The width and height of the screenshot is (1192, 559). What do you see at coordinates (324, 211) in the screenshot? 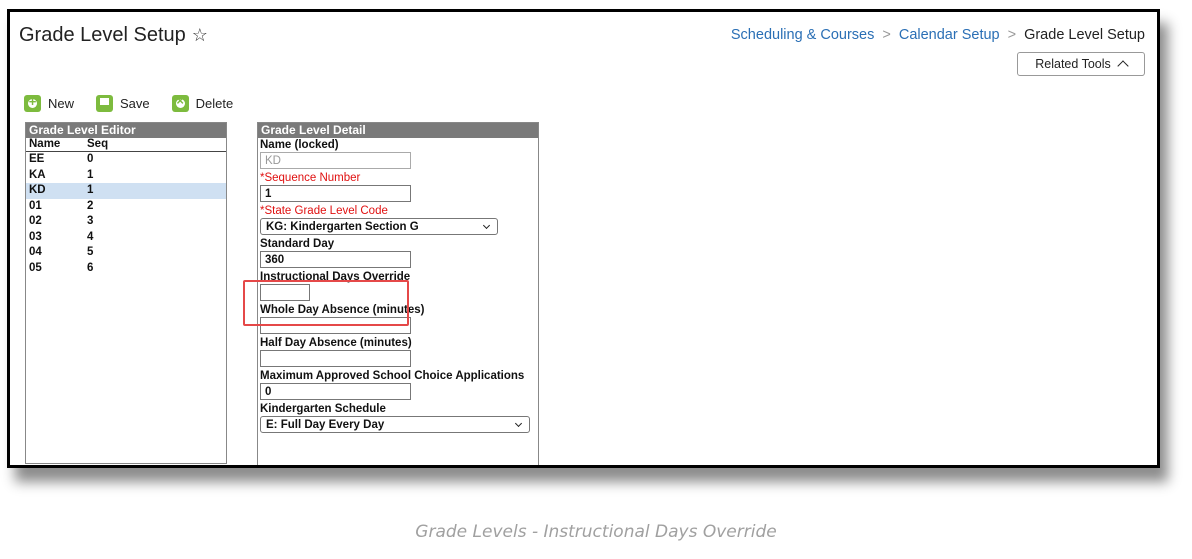
I see `state-grade-level-code-label: *State Grade Level Code` at bounding box center [324, 211].